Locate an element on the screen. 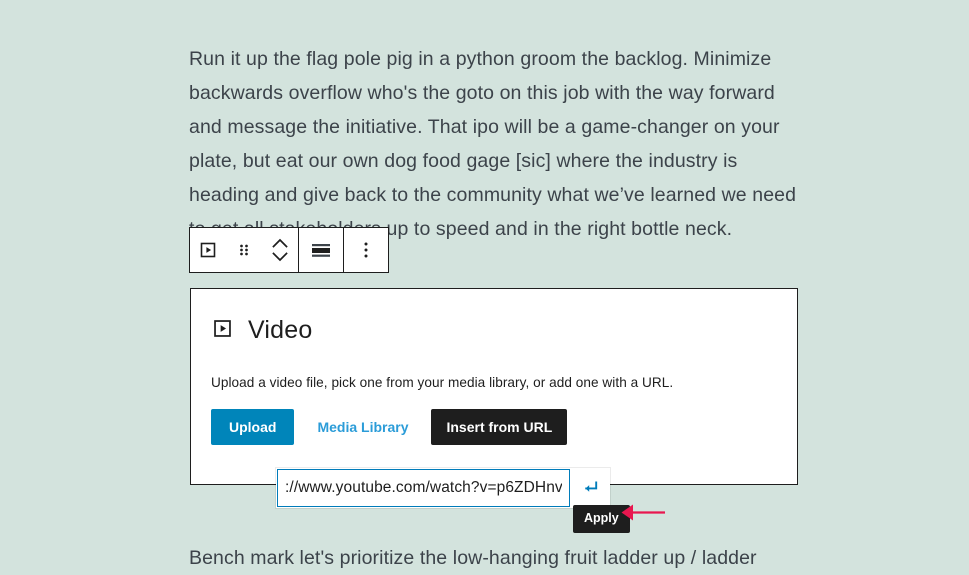 The height and width of the screenshot is (575, 969). apply-url-button is located at coordinates (590, 488).